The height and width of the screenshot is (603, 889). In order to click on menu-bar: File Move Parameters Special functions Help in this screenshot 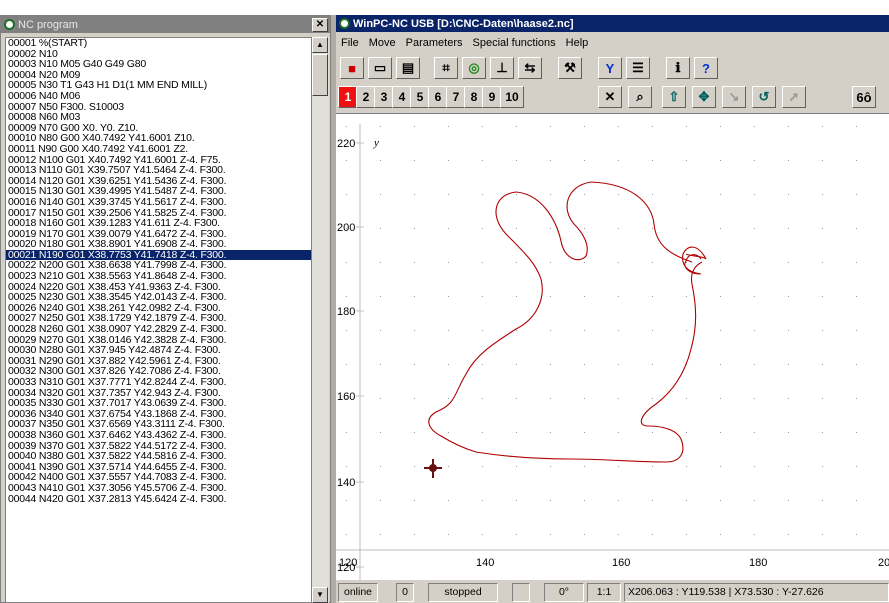, I will do `click(612, 43)`.